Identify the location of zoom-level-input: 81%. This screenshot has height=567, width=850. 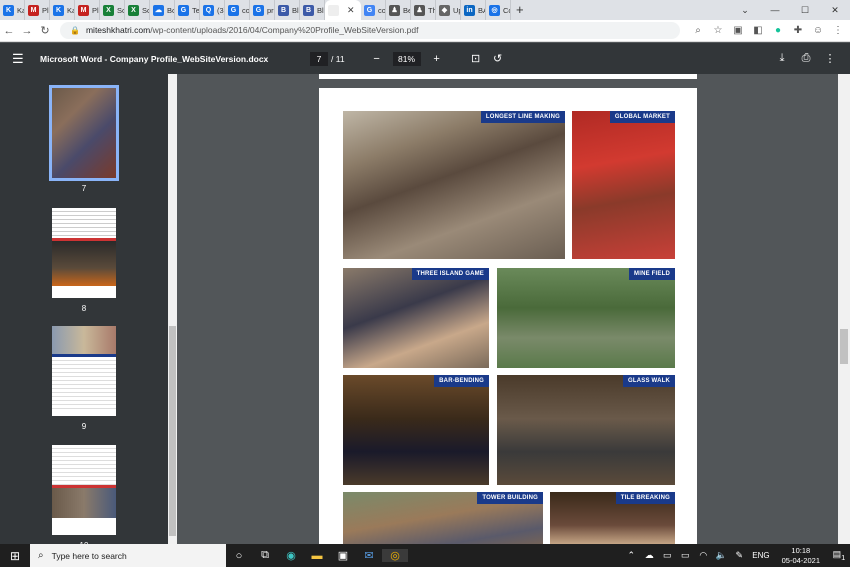
(406, 58).